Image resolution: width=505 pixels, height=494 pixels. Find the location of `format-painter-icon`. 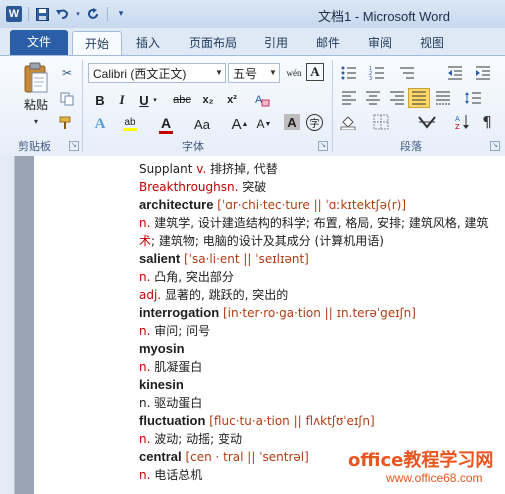

format-painter-icon is located at coordinates (67, 123).